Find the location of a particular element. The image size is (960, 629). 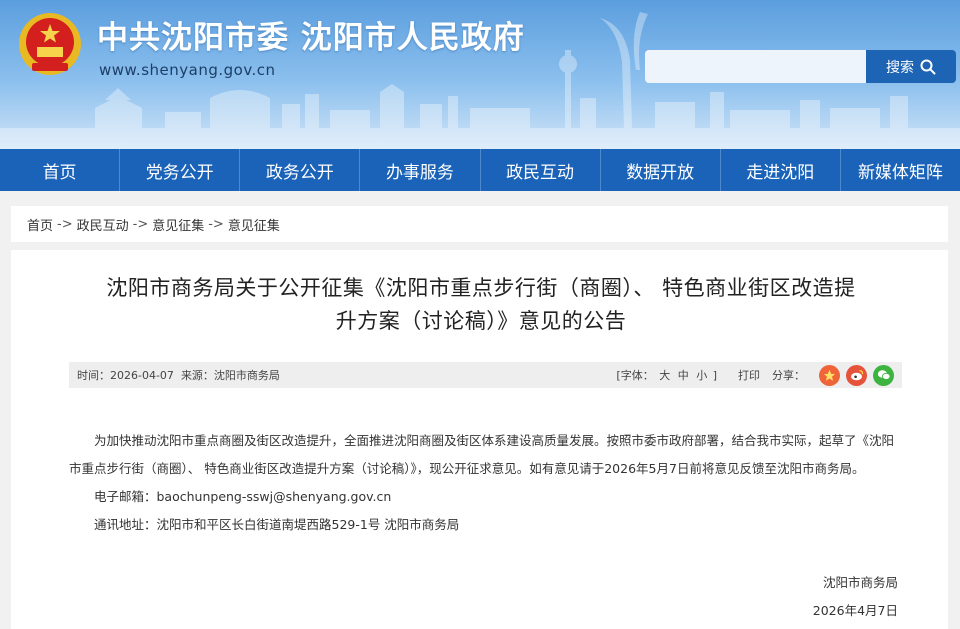

search-button: 搜索 is located at coordinates (911, 66).